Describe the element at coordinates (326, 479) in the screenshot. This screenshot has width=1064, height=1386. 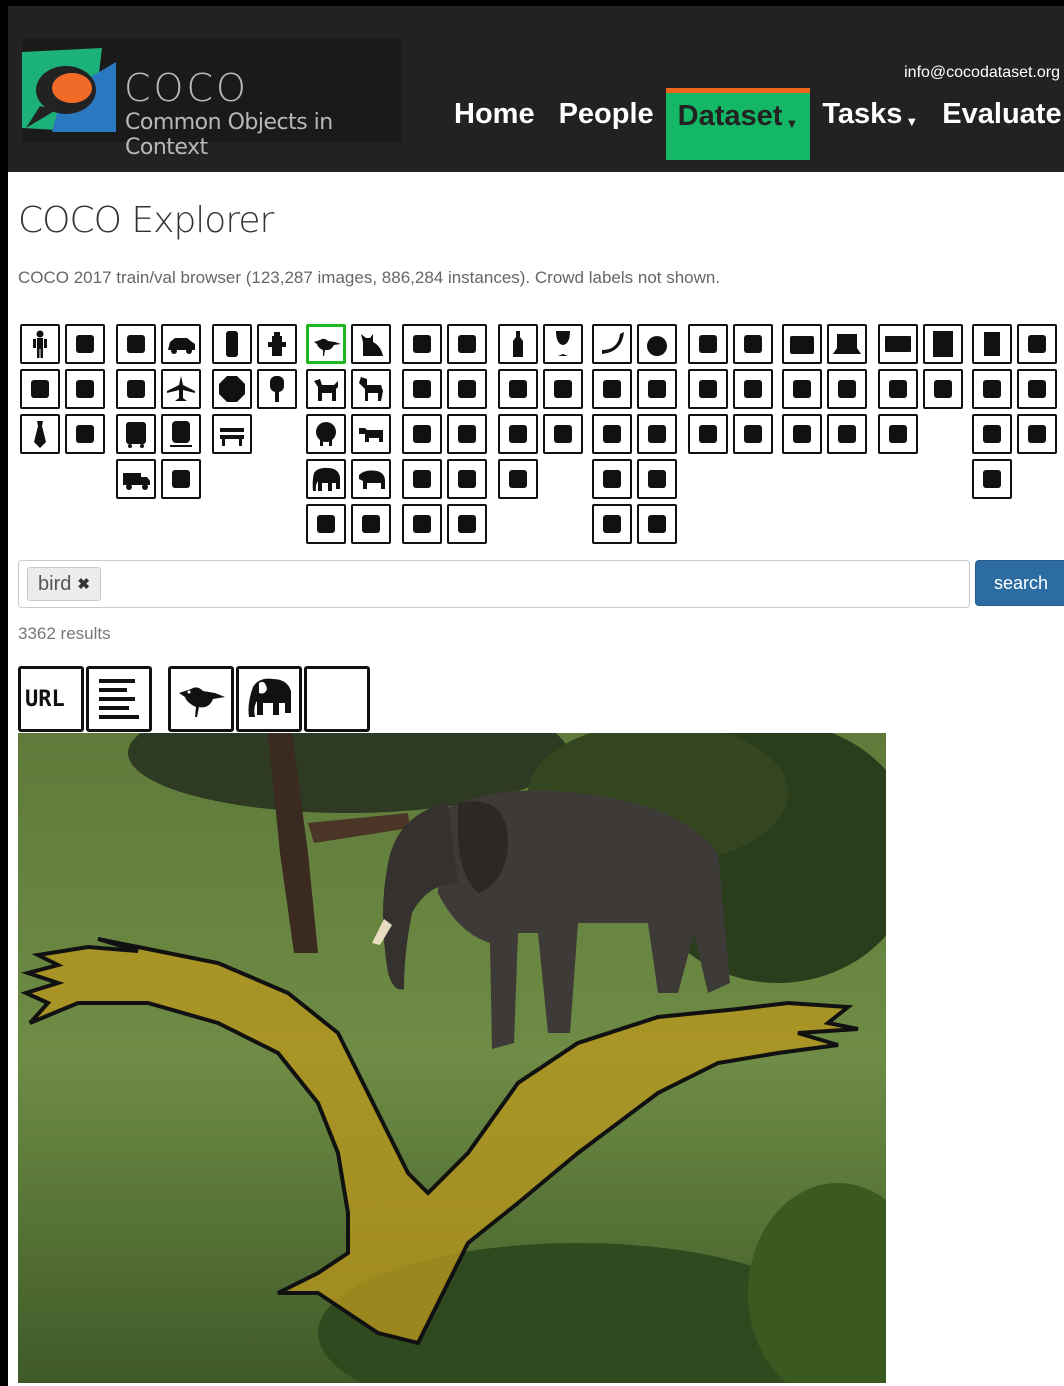
I see `category-elephant` at that location.